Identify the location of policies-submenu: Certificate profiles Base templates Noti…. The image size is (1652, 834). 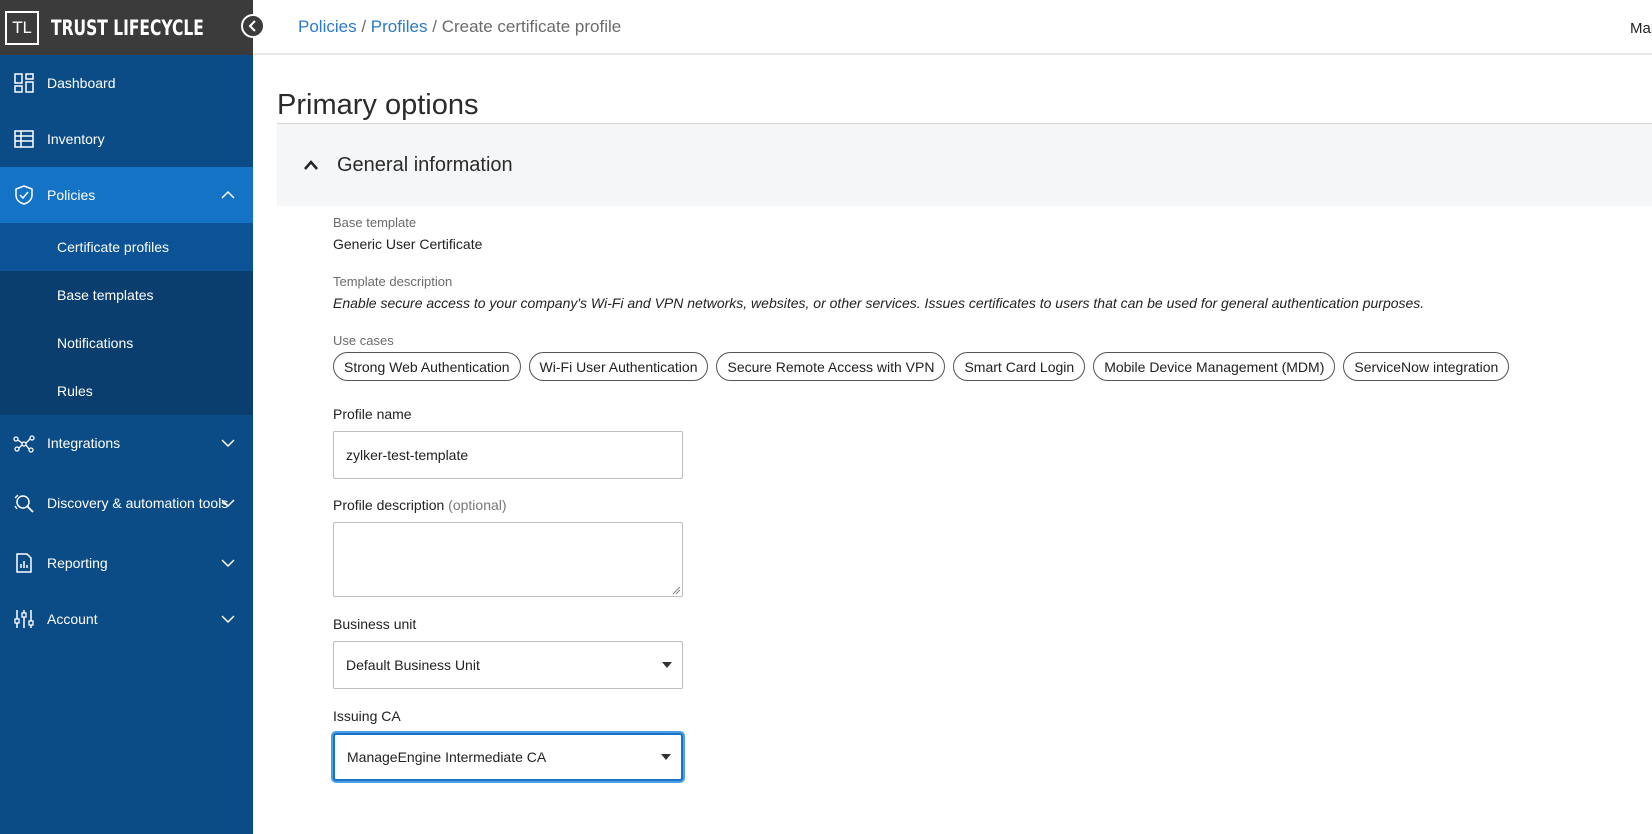
(126, 319).